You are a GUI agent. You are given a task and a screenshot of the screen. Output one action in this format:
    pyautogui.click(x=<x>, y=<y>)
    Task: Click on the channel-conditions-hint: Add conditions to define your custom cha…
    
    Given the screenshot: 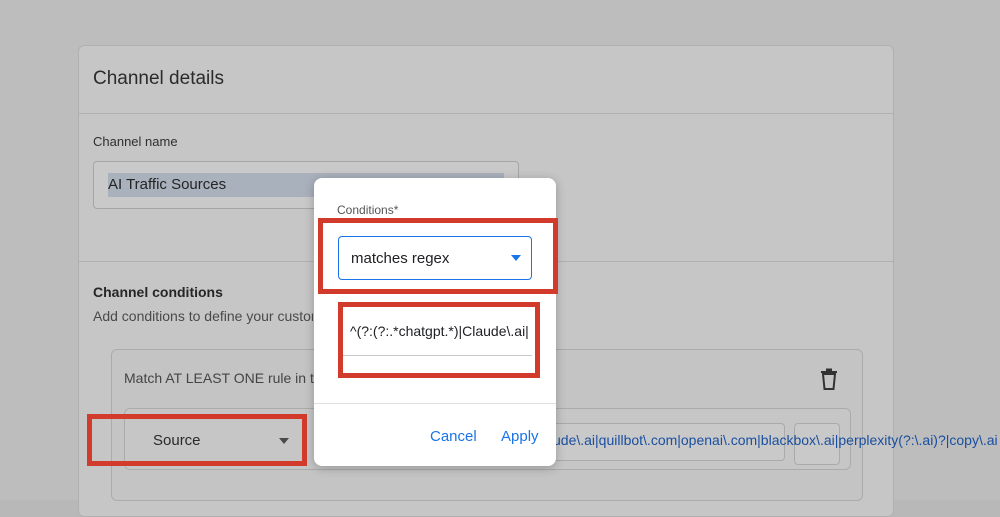 What is the action you would take?
    pyautogui.click(x=203, y=316)
    